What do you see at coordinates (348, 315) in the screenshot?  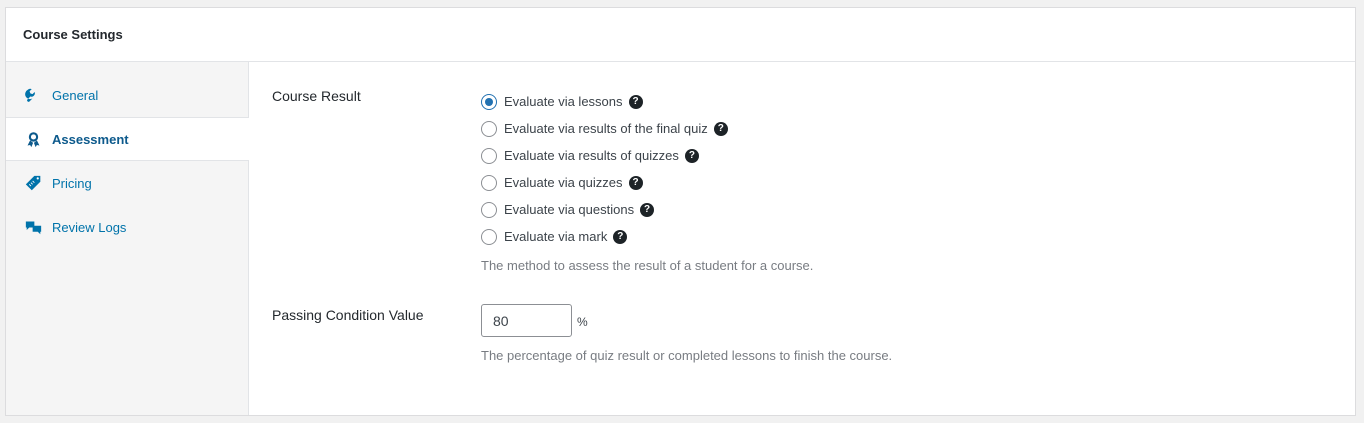 I see `passing-condition-label: Passing Condition Value` at bounding box center [348, 315].